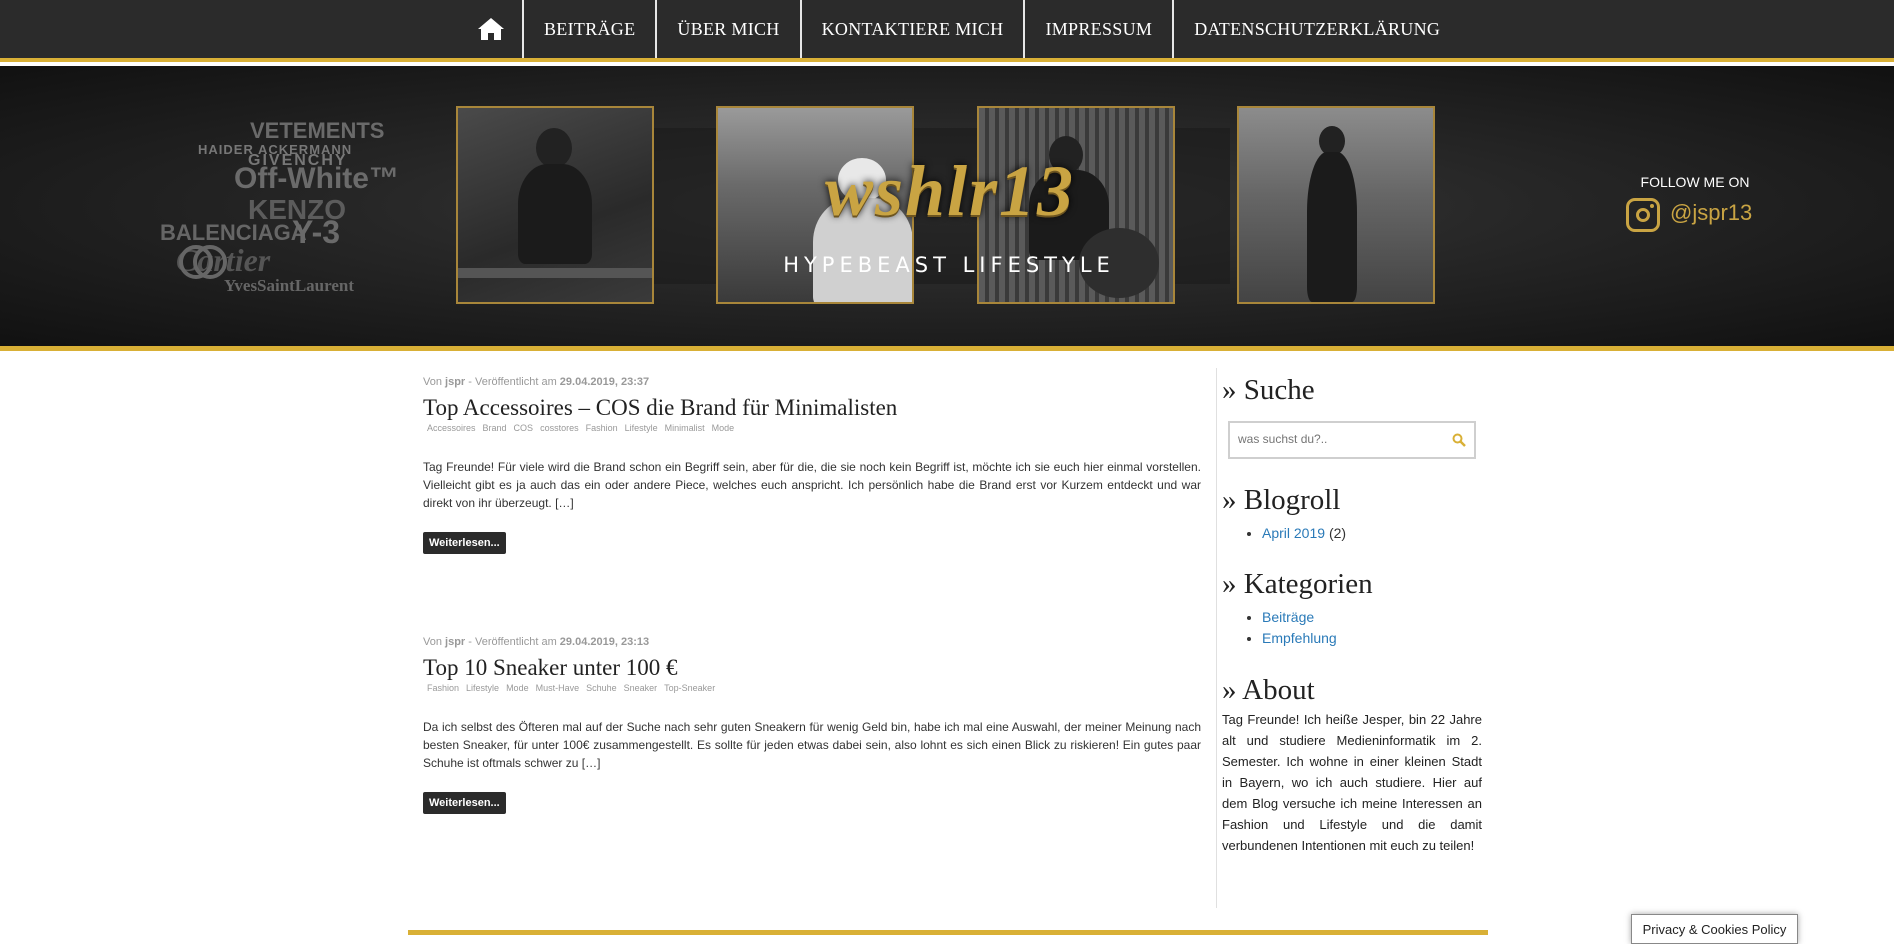 Image resolution: width=1894 pixels, height=944 pixels. What do you see at coordinates (1288, 617) in the screenshot?
I see `category-link: Beiträge` at bounding box center [1288, 617].